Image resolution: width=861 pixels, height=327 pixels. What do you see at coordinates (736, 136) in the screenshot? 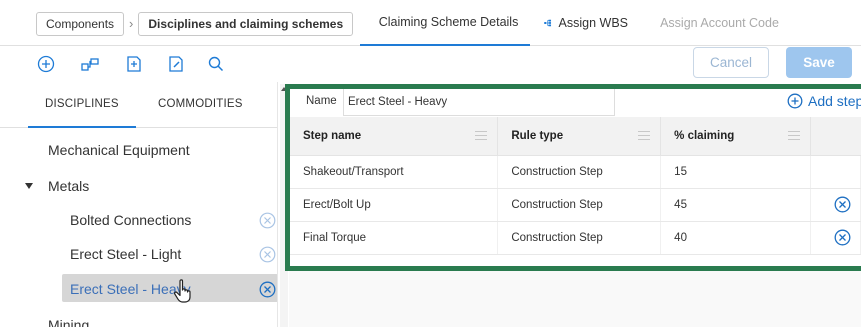
I see `column-header-claiming: % claiming` at bounding box center [736, 136].